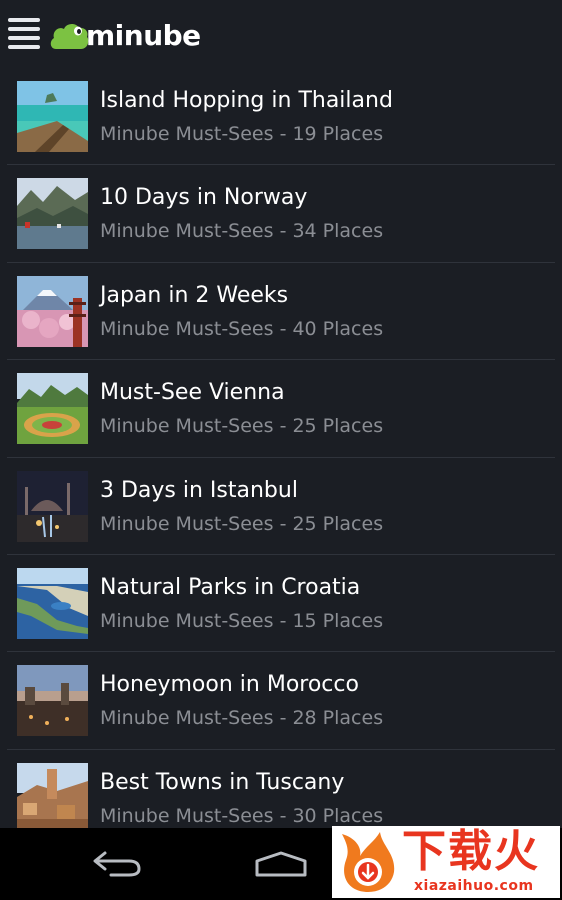 Image resolution: width=562 pixels, height=900 pixels. Describe the element at coordinates (52, 506) in the screenshot. I see `thumbnail-istanbul` at that location.